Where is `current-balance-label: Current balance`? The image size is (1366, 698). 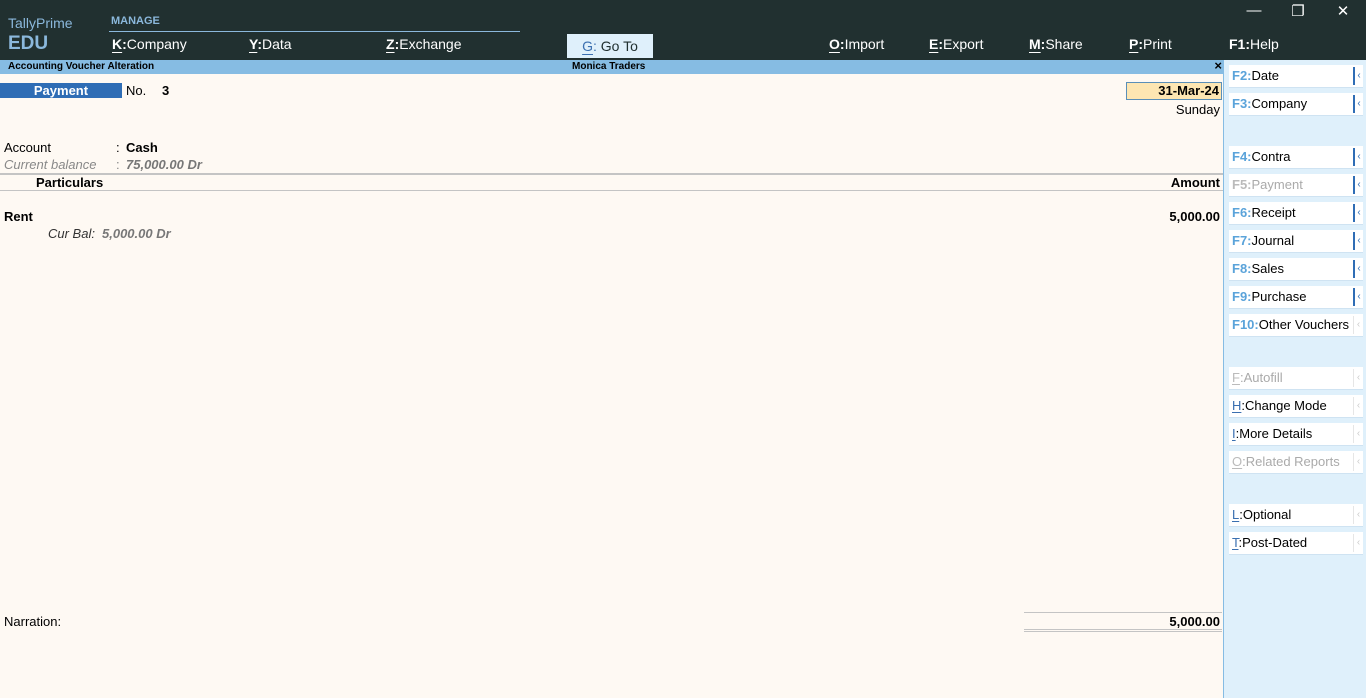 current-balance-label: Current balance is located at coordinates (50, 164).